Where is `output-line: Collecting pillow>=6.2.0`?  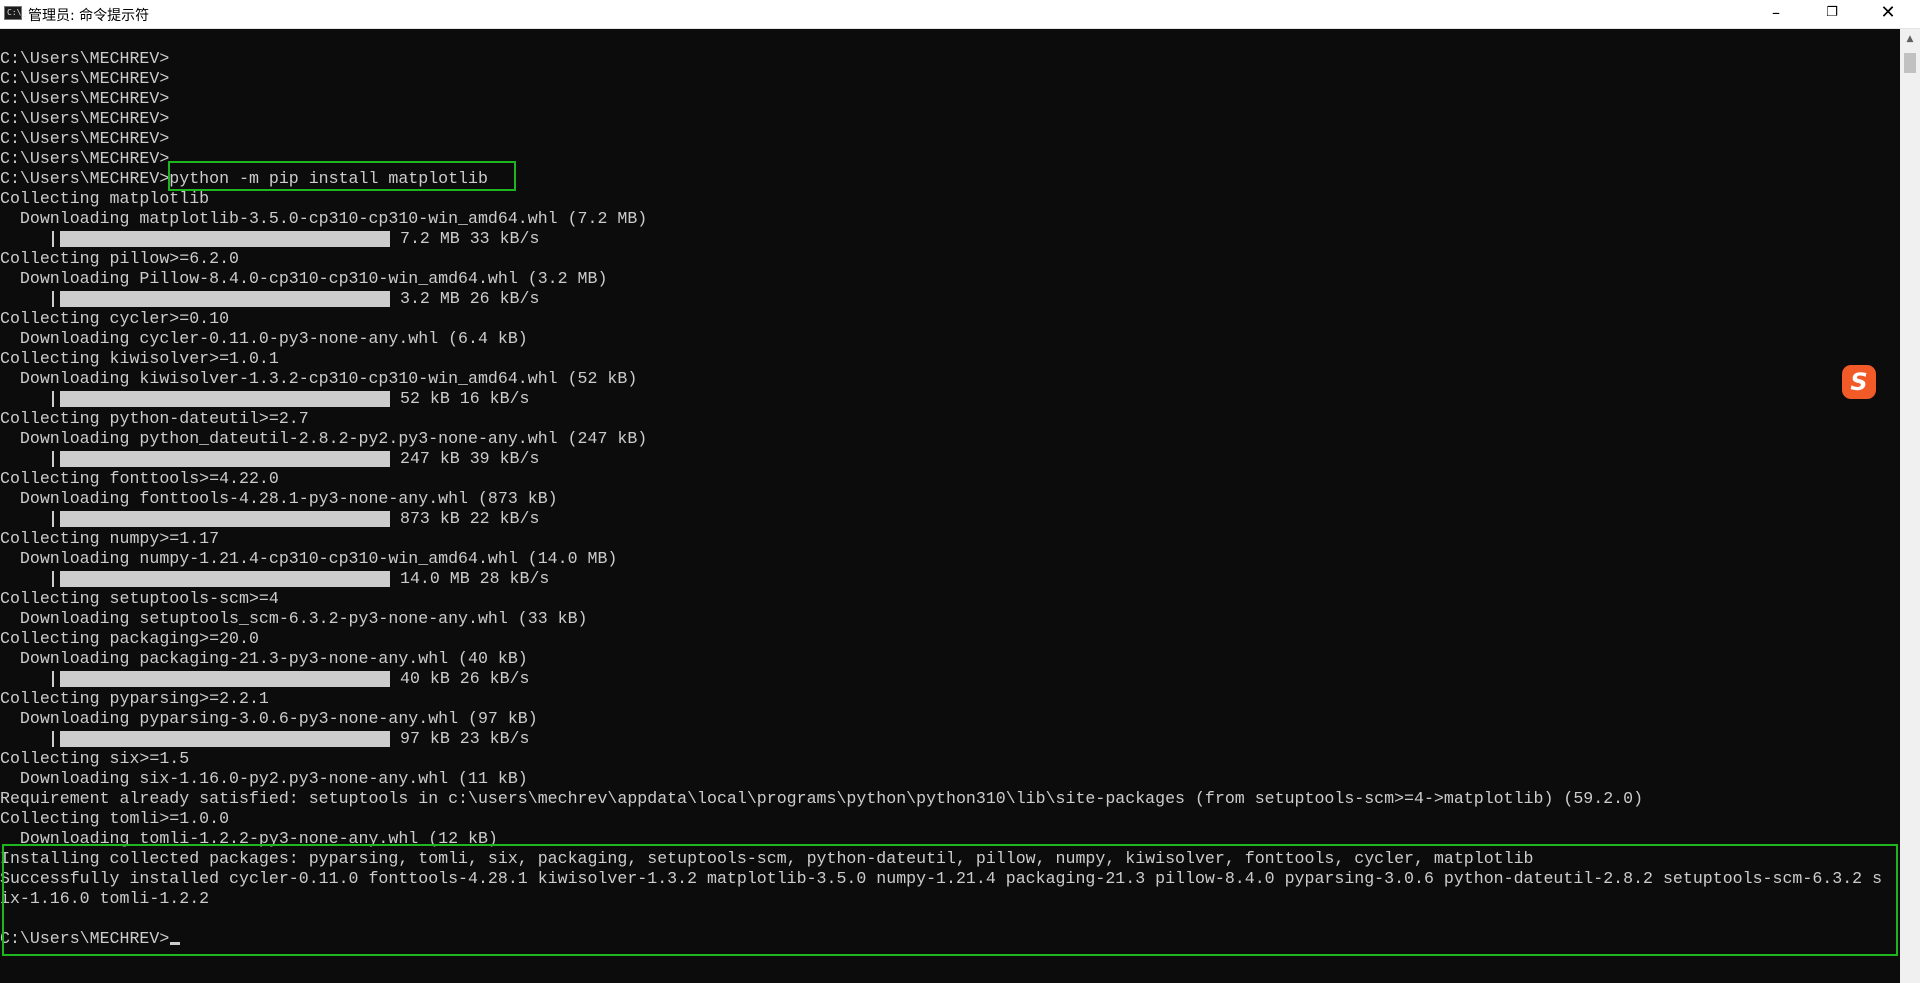
output-line: Collecting pillow>=6.2.0 is located at coordinates (119, 258).